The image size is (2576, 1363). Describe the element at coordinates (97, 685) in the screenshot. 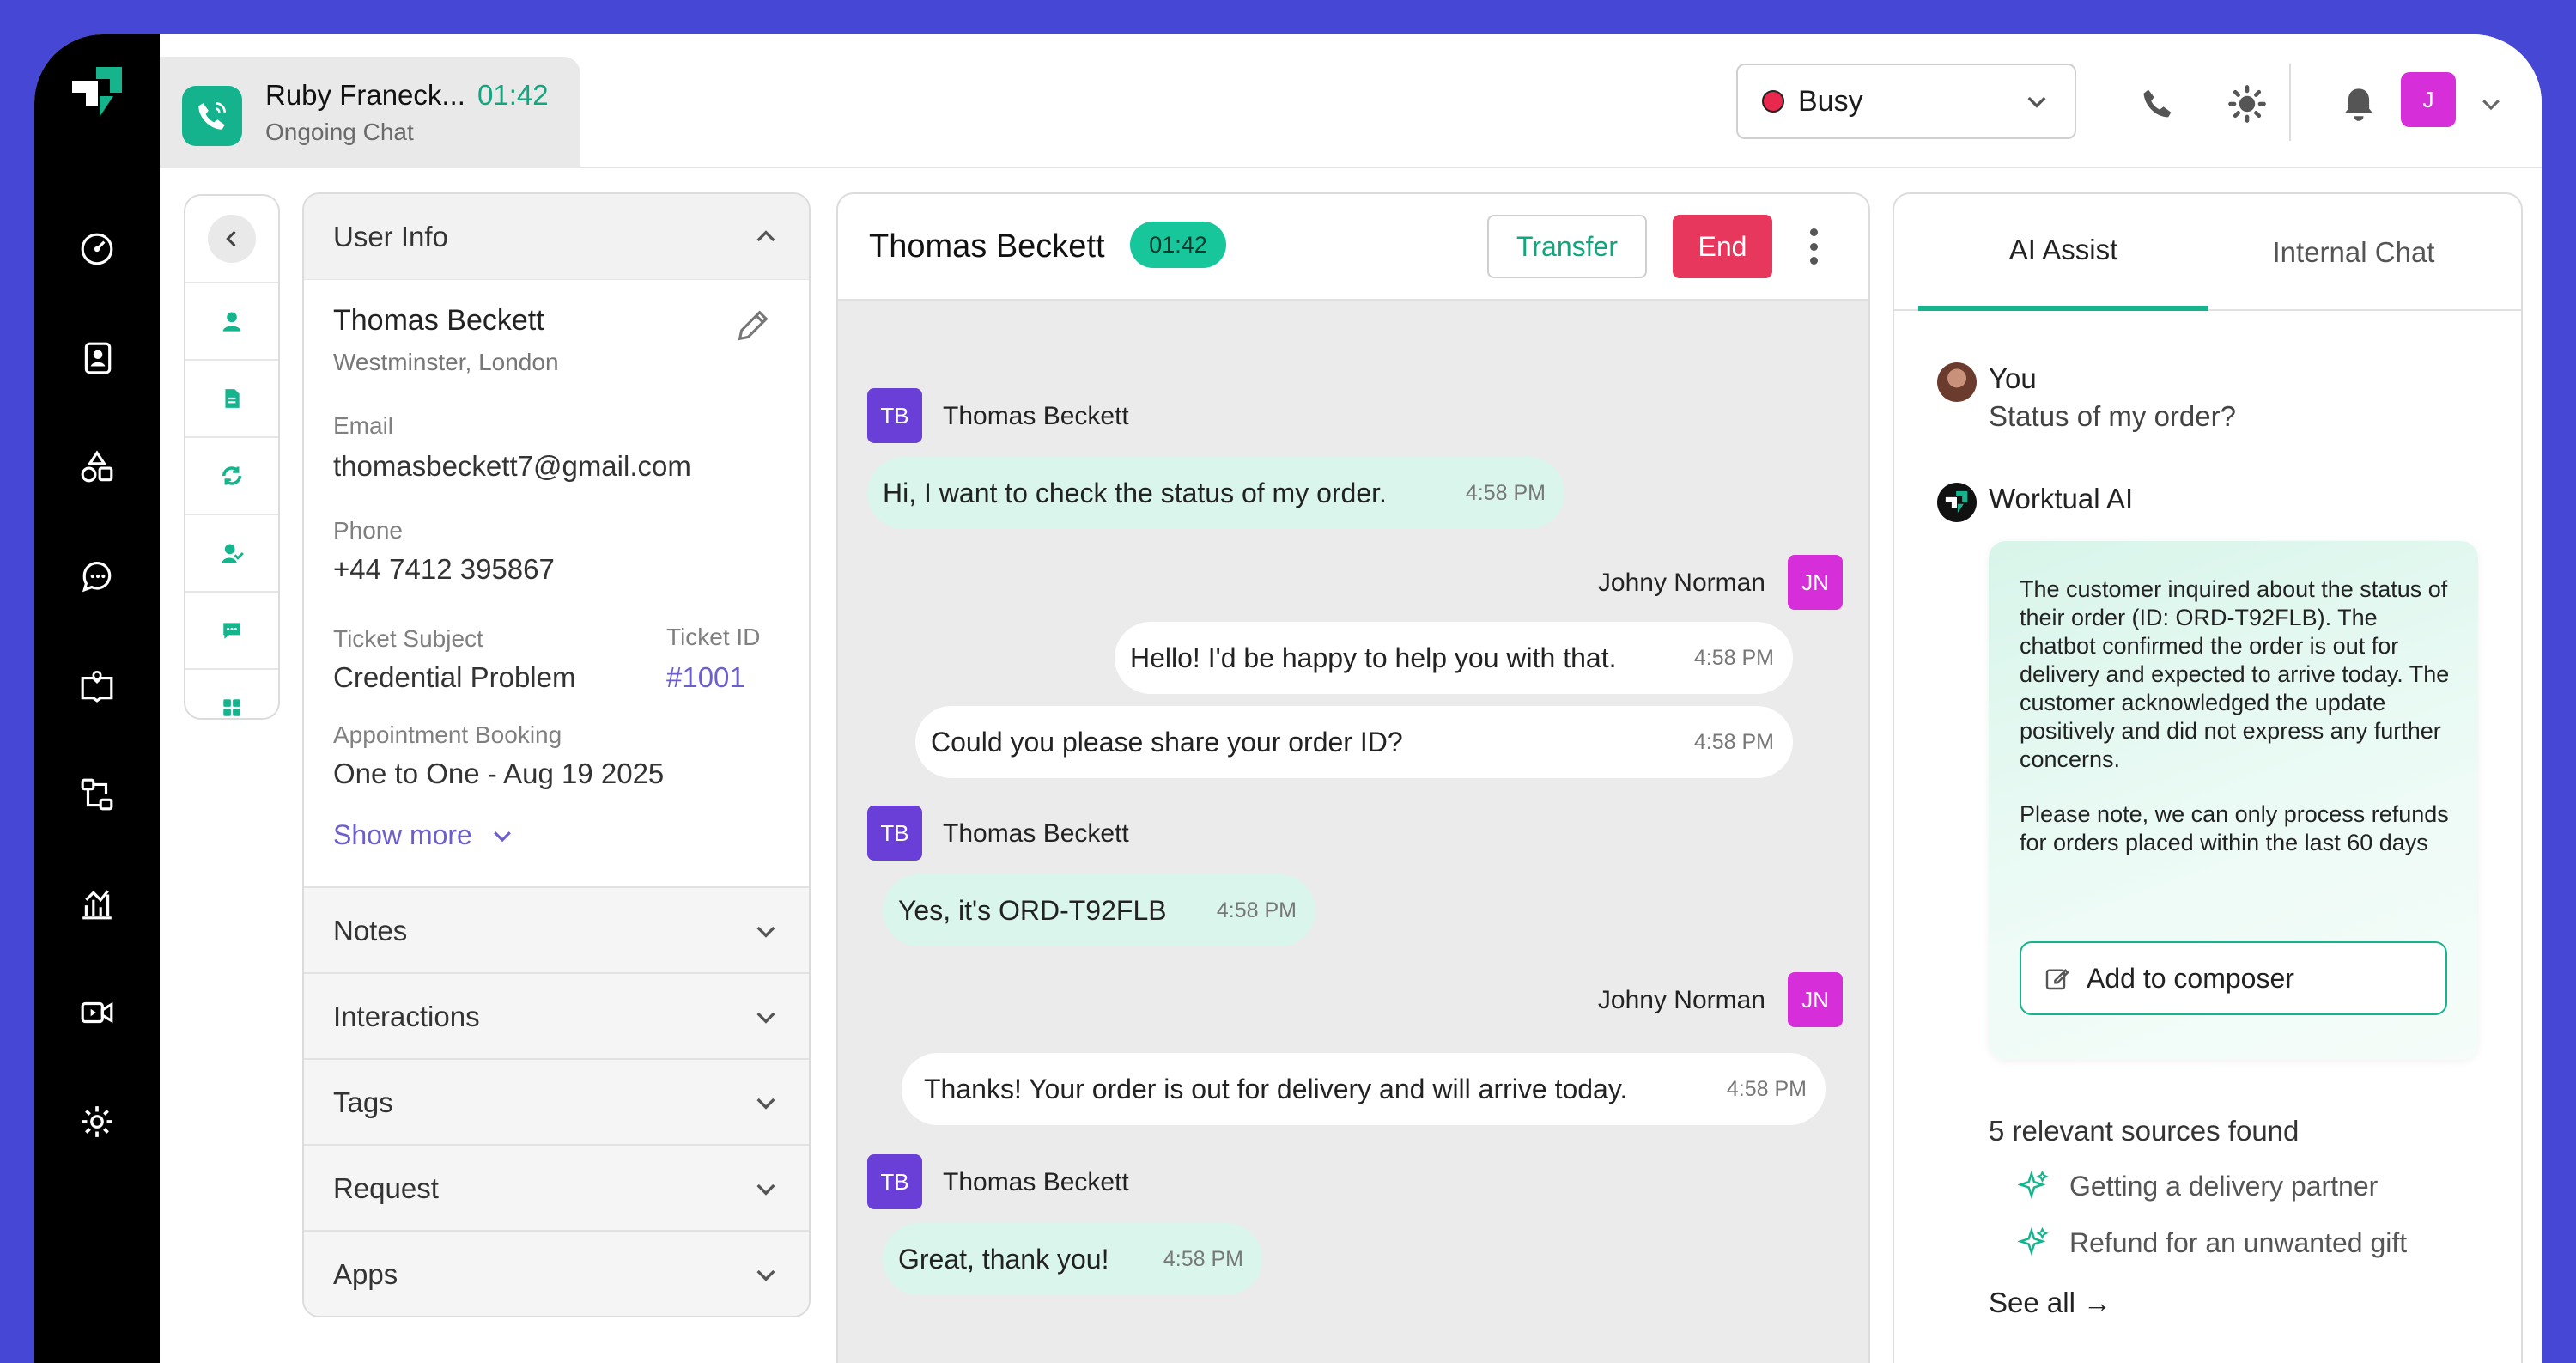

I see `knowledge-book-icon` at that location.